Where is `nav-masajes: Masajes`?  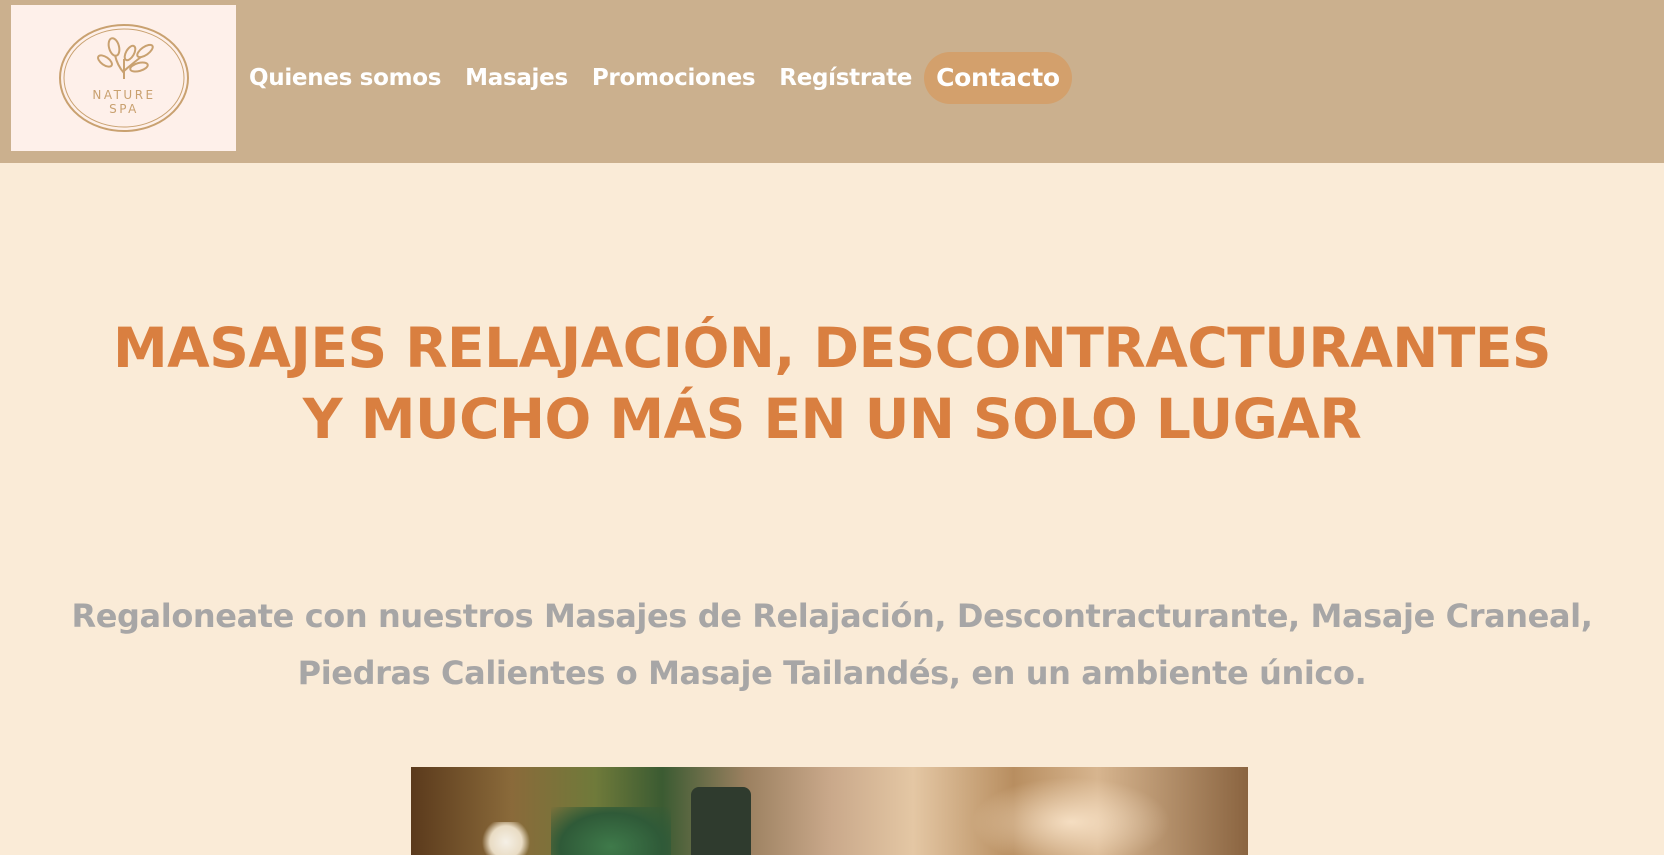 nav-masajes: Masajes is located at coordinates (516, 78).